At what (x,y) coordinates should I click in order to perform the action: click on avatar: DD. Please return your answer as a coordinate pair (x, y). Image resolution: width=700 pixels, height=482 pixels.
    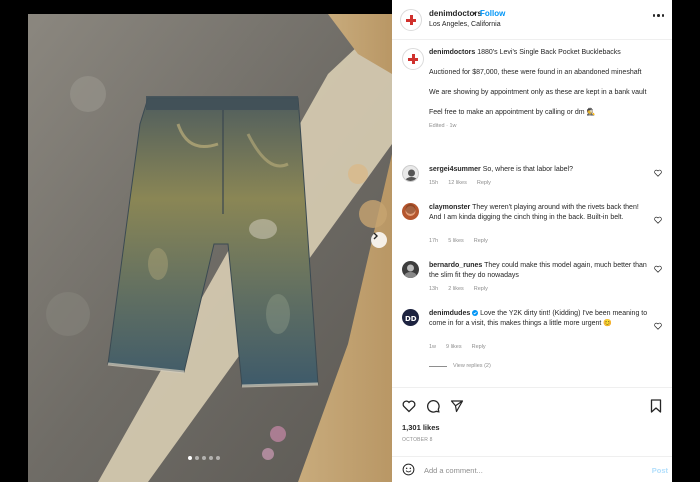
    Looking at the image, I should click on (410, 317).